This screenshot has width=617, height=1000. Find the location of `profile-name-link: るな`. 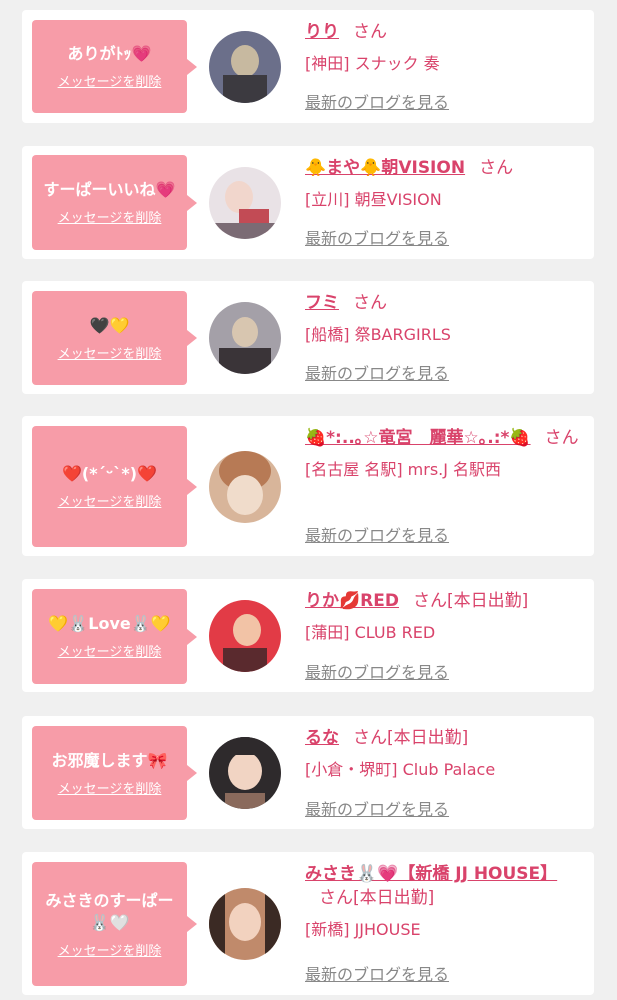

profile-name-link: るな is located at coordinates (322, 738).